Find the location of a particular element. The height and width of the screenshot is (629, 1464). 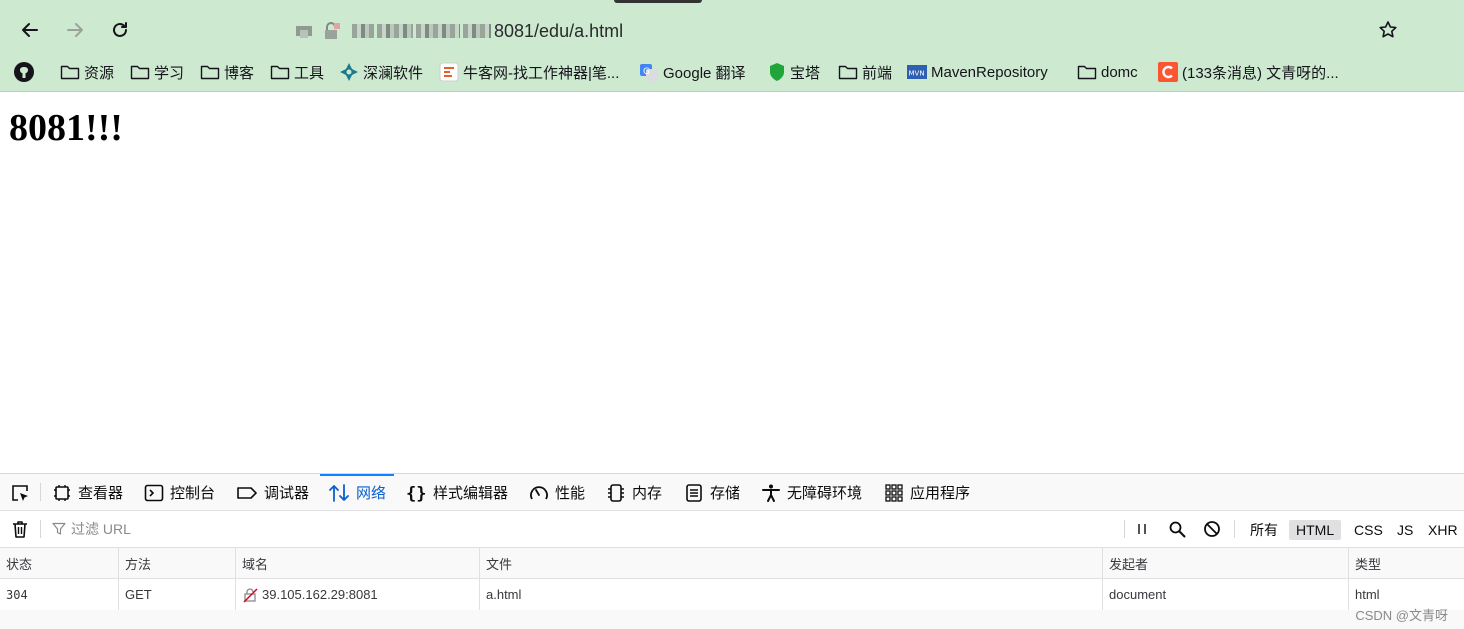

bookmark-srun: 深澜软件 is located at coordinates (381, 72).